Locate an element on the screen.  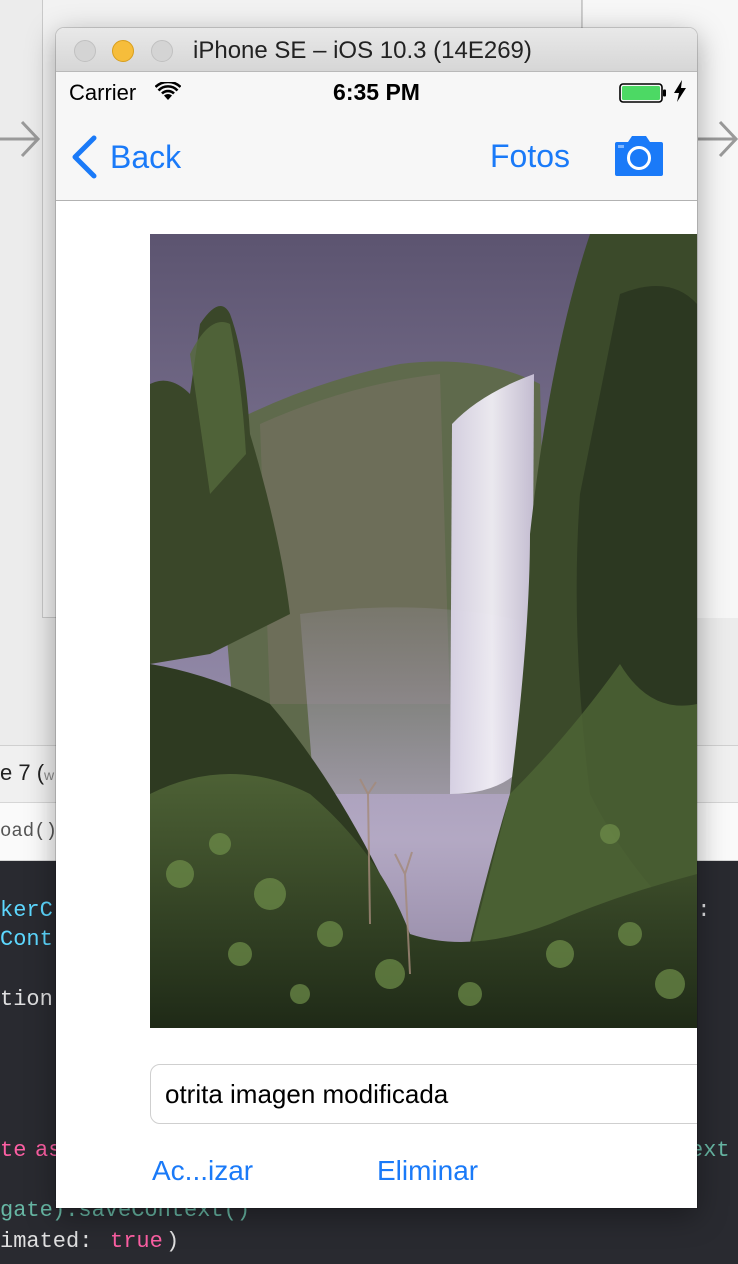
navigation-bar: Back Fotos is located at coordinates (376, 156).